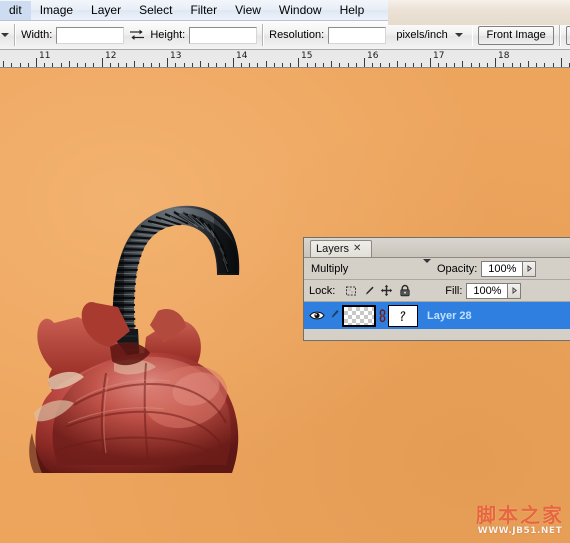 This screenshot has width=570, height=543. I want to click on ruler-label: 13, so click(176, 56).